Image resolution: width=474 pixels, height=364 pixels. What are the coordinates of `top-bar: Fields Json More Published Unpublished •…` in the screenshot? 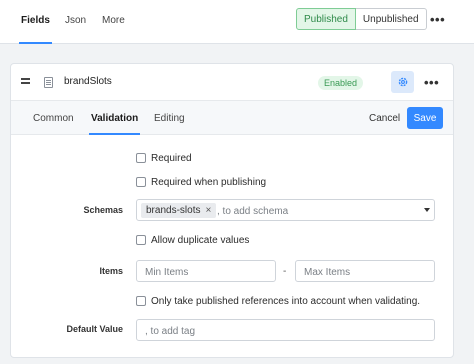 It's located at (237, 22).